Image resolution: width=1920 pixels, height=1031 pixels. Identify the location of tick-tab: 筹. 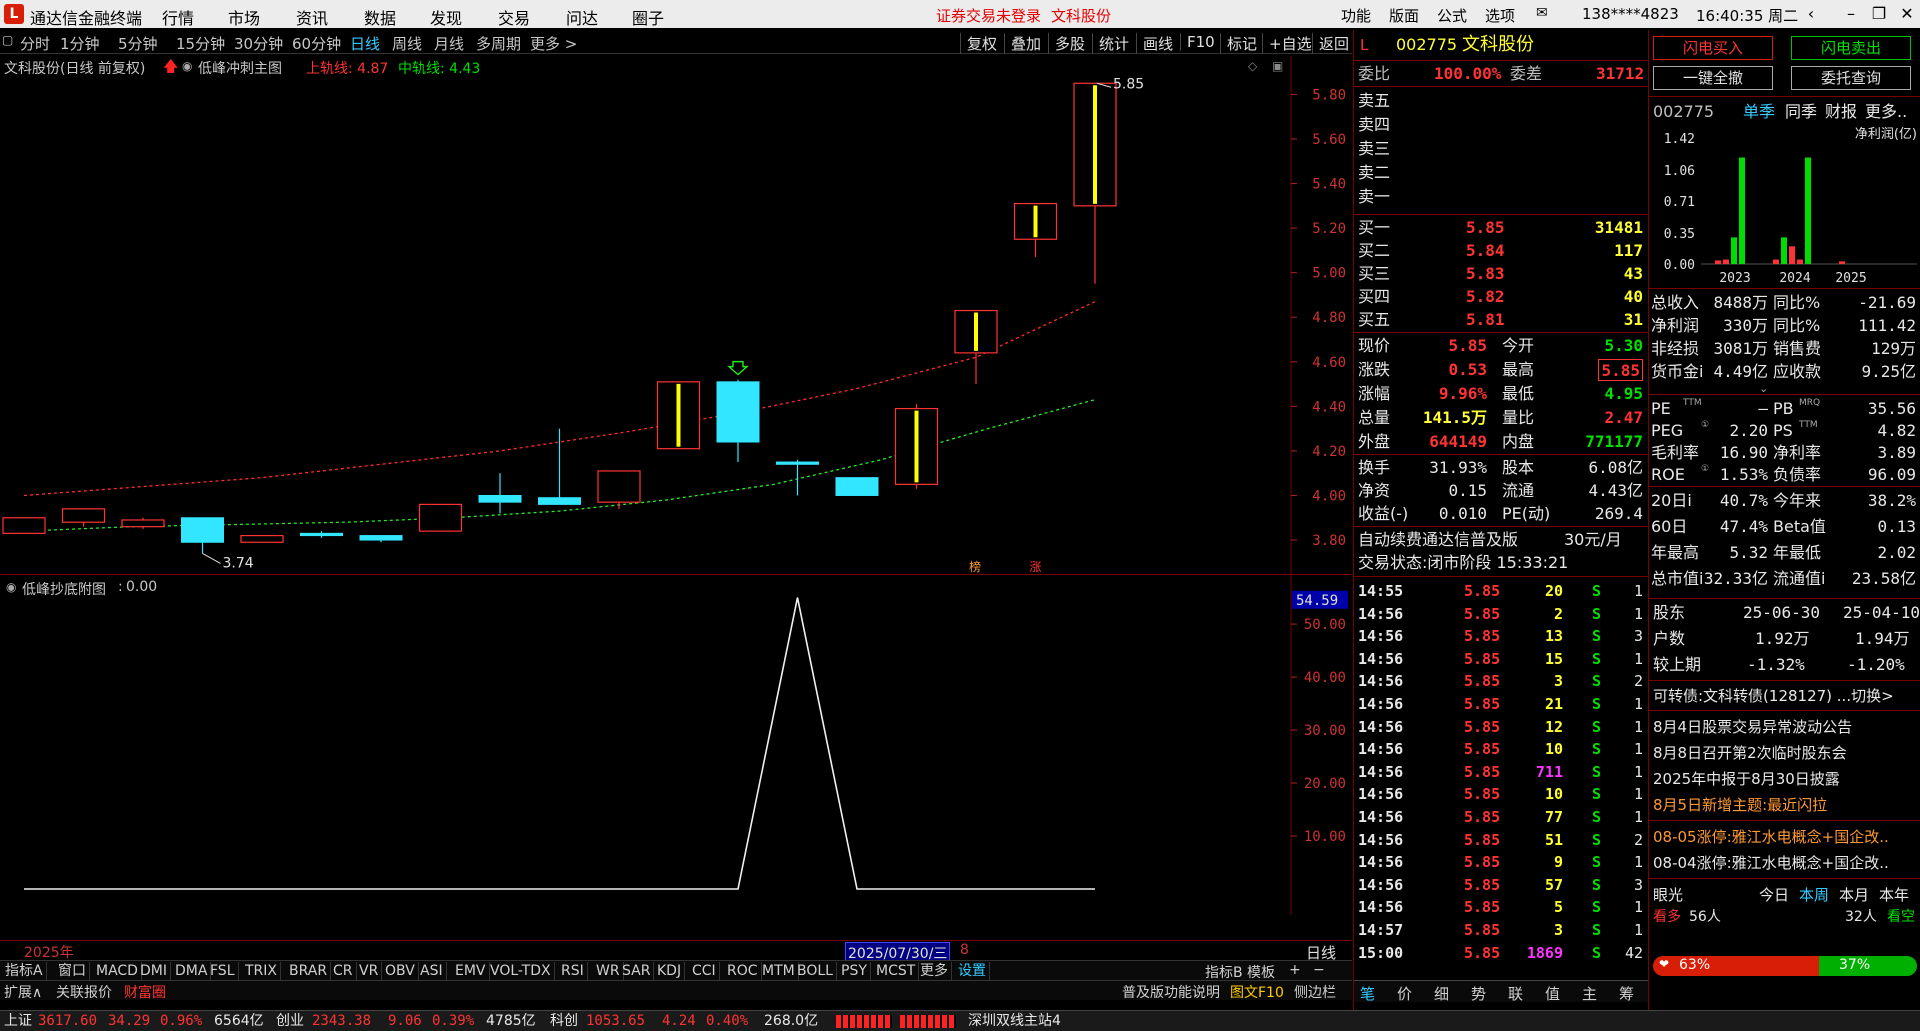
(1626, 993).